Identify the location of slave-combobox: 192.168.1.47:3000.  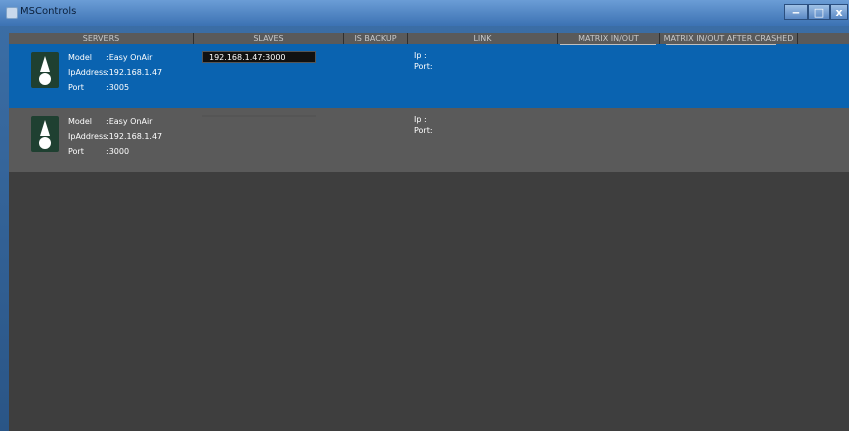
(259, 57).